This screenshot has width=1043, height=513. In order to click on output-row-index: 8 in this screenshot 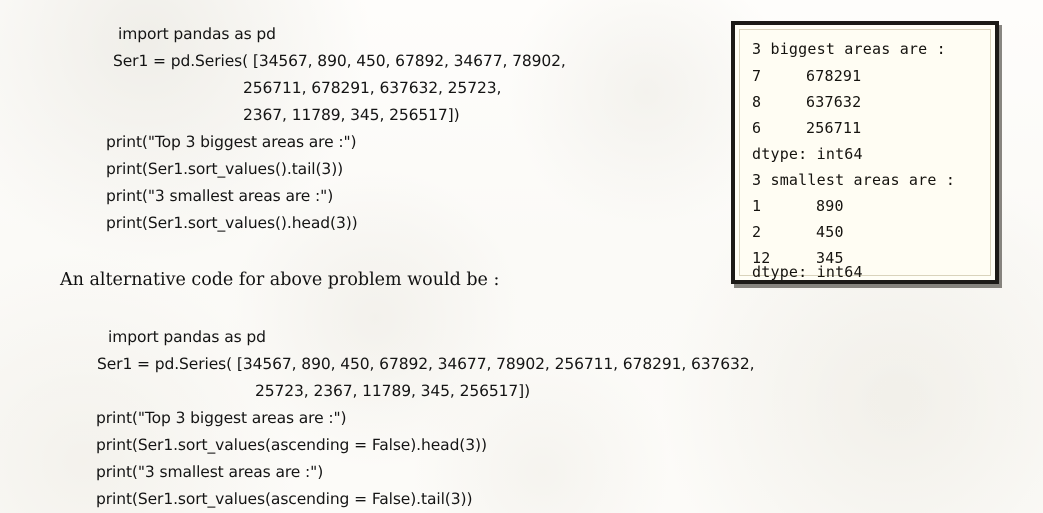, I will do `click(757, 102)`.